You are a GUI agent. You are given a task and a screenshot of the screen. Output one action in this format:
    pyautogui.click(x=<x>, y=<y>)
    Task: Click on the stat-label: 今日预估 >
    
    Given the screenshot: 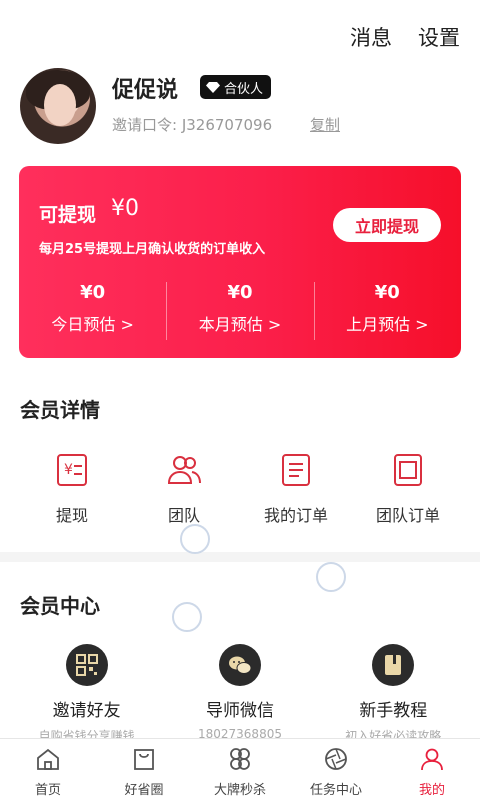 What is the action you would take?
    pyautogui.click(x=92, y=324)
    